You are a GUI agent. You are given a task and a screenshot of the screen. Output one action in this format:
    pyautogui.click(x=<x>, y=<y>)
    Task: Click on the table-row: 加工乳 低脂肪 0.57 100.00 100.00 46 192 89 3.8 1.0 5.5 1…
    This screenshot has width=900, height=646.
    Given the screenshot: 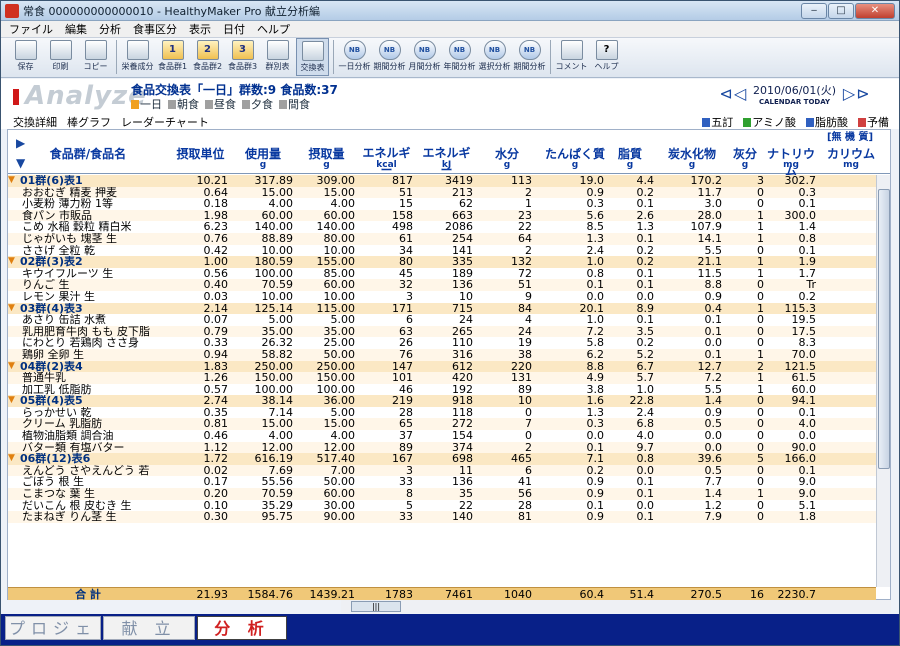 What is the action you would take?
    pyautogui.click(x=442, y=390)
    